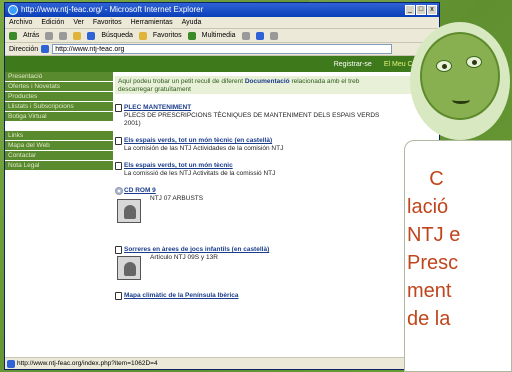  I want to click on favorites-button: Favoritos, so click(167, 36).